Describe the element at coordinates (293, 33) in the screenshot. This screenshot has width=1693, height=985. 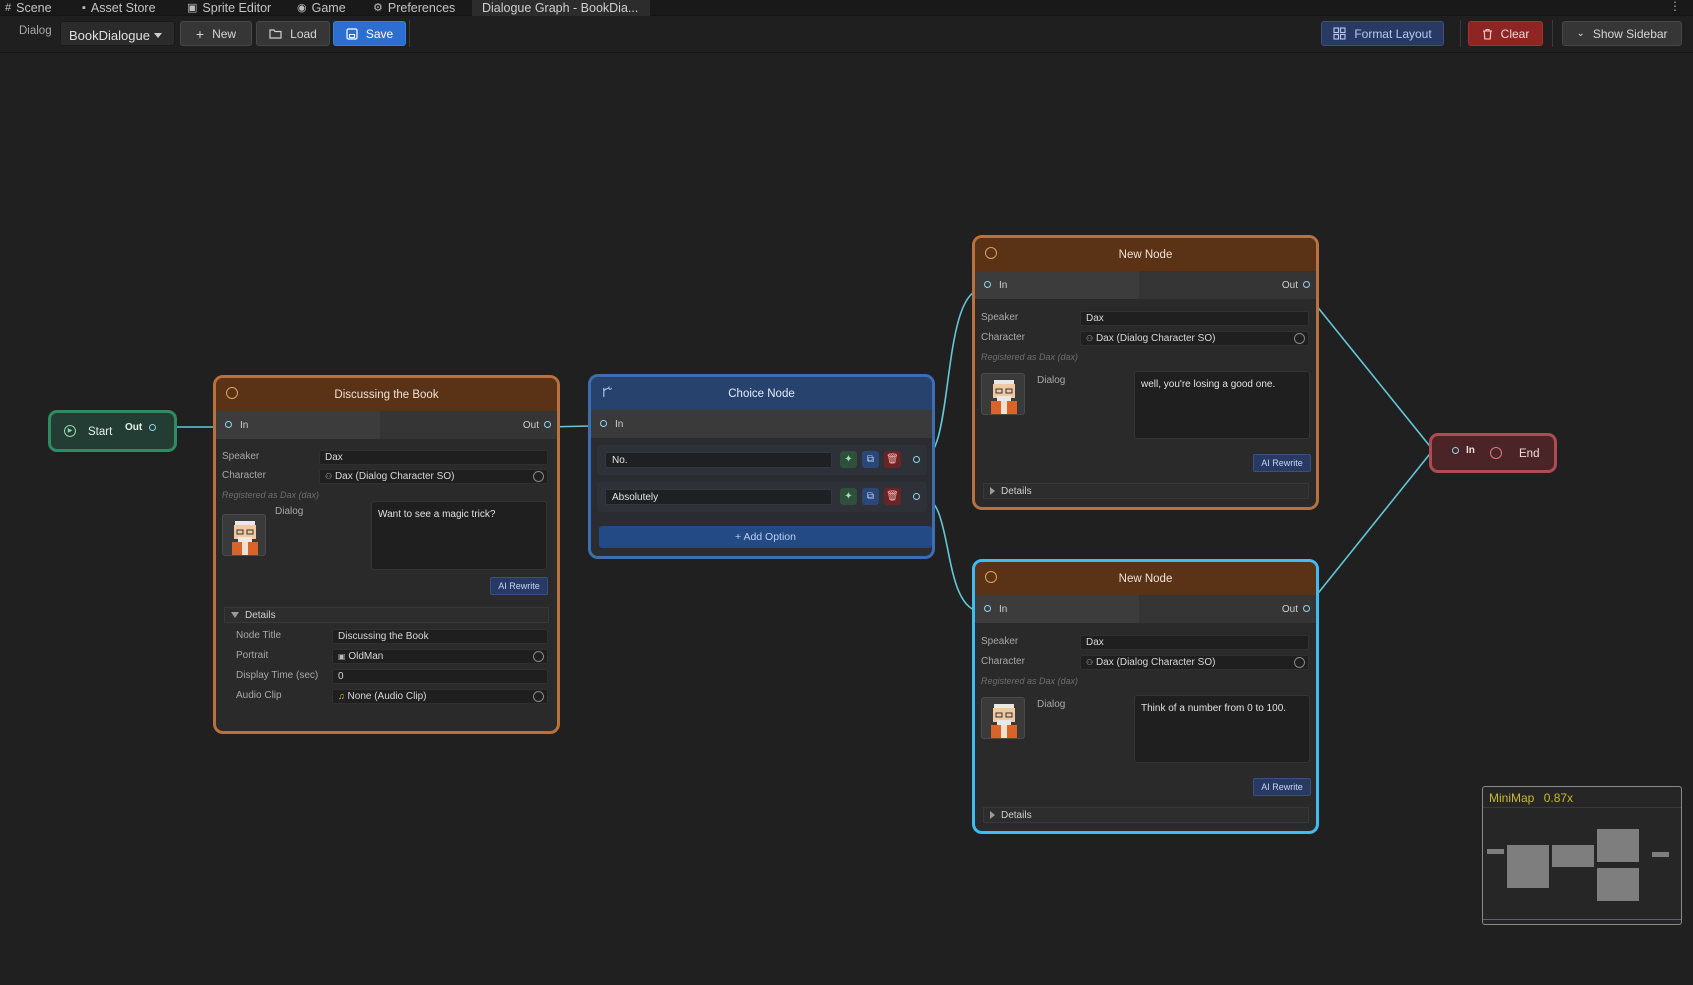
I see `load-button: Load` at that location.